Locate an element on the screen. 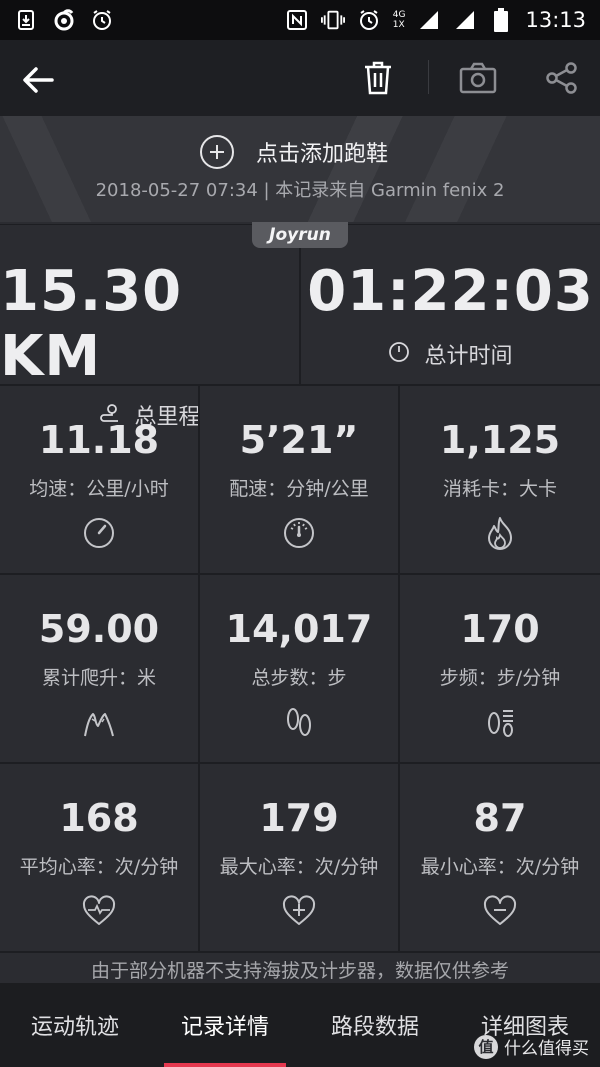 The image size is (600, 1067). heart-minus-icon is located at coordinates (500, 911).